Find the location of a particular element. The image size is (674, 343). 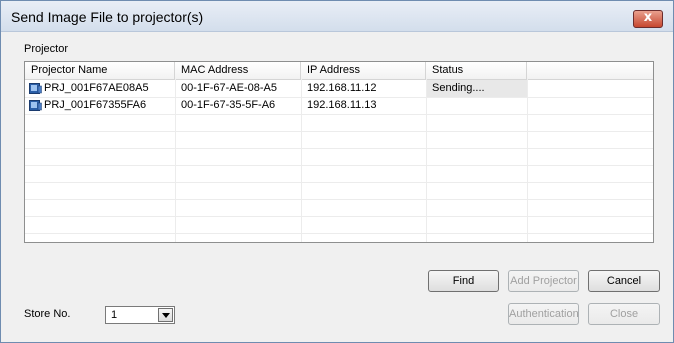

ip-address-cell: 192.168.11.12 is located at coordinates (342, 88).